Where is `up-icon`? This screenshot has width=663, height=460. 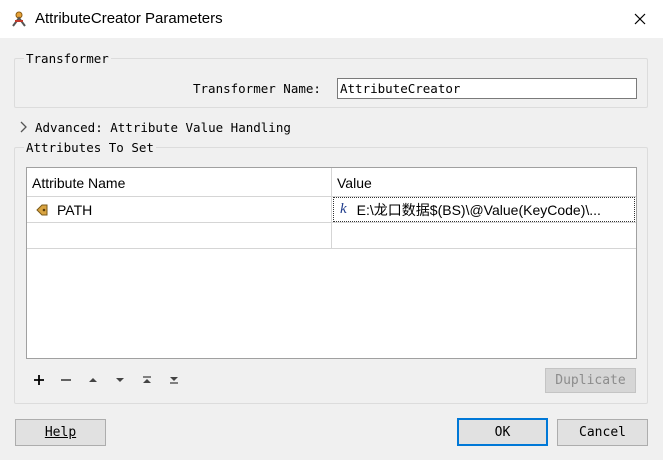
up-icon is located at coordinates (93, 380).